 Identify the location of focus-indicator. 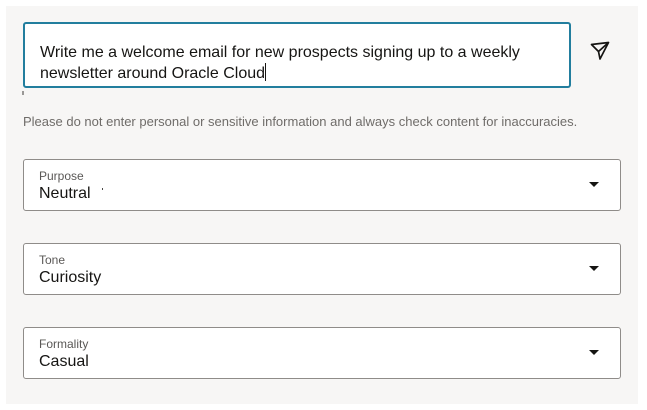
(23, 93).